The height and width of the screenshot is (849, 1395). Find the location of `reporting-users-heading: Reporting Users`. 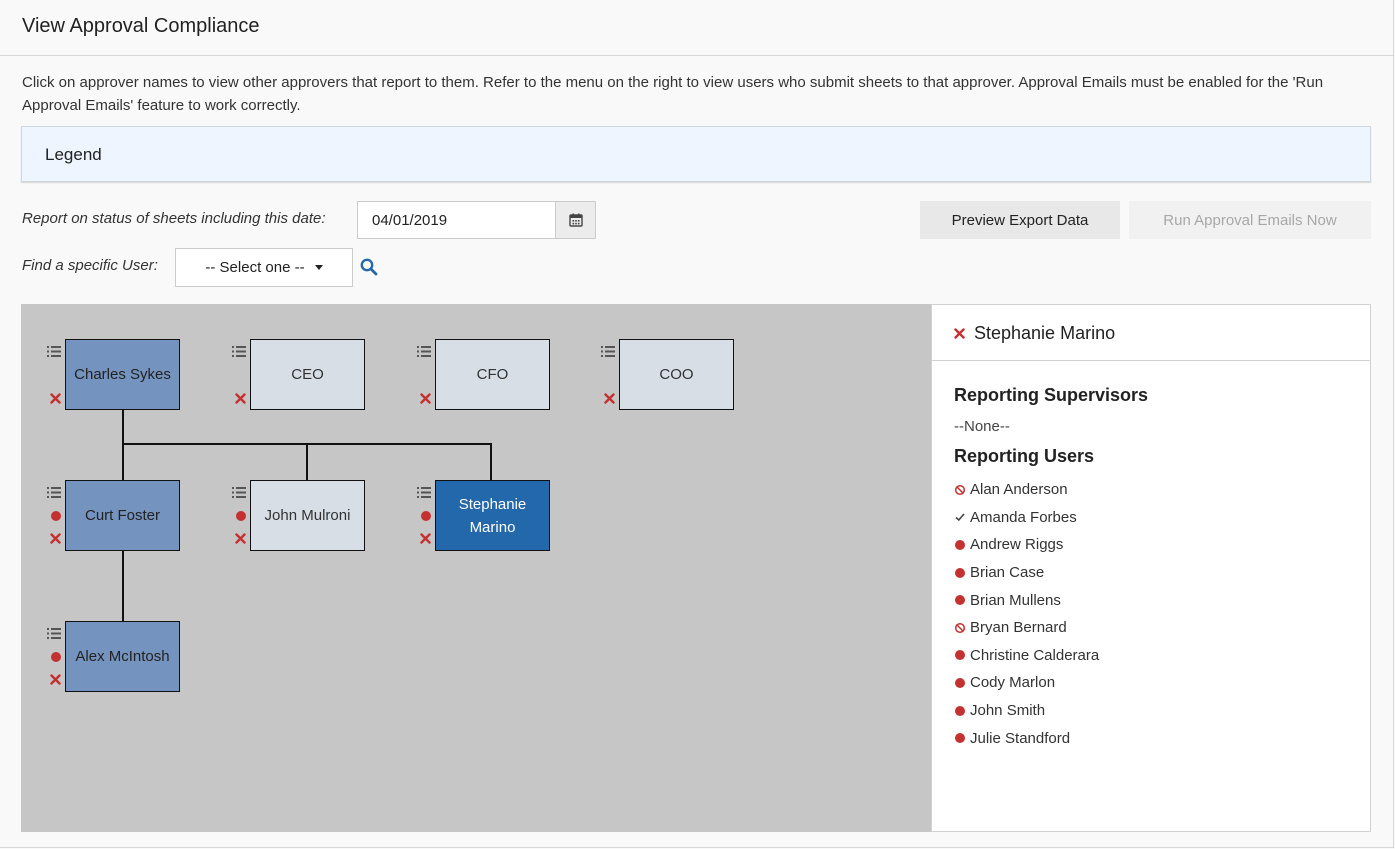

reporting-users-heading: Reporting Users is located at coordinates (1024, 456).